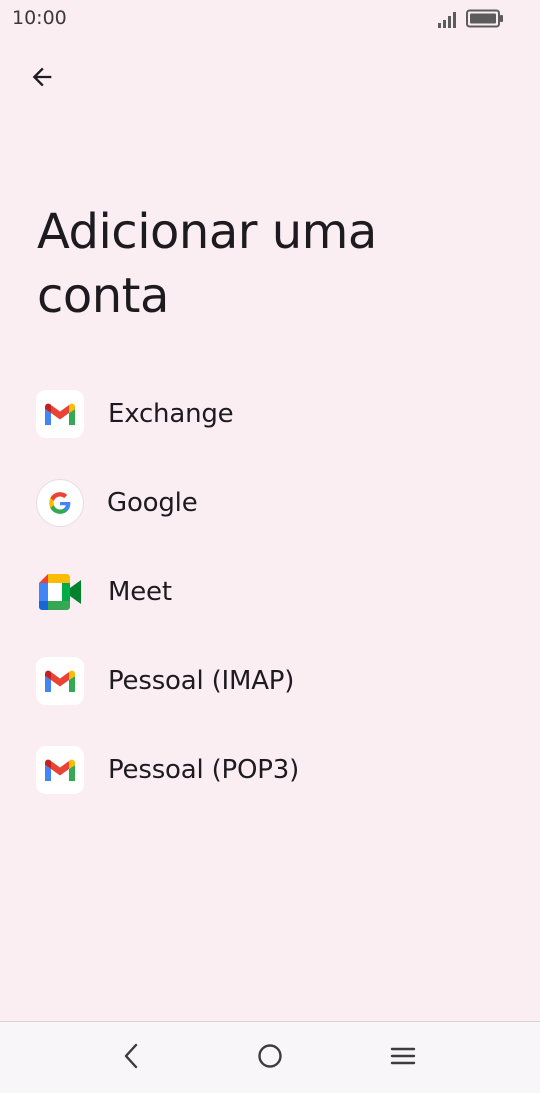 Image resolution: width=540 pixels, height=1093 pixels. I want to click on nav-home-icon, so click(270, 1058).